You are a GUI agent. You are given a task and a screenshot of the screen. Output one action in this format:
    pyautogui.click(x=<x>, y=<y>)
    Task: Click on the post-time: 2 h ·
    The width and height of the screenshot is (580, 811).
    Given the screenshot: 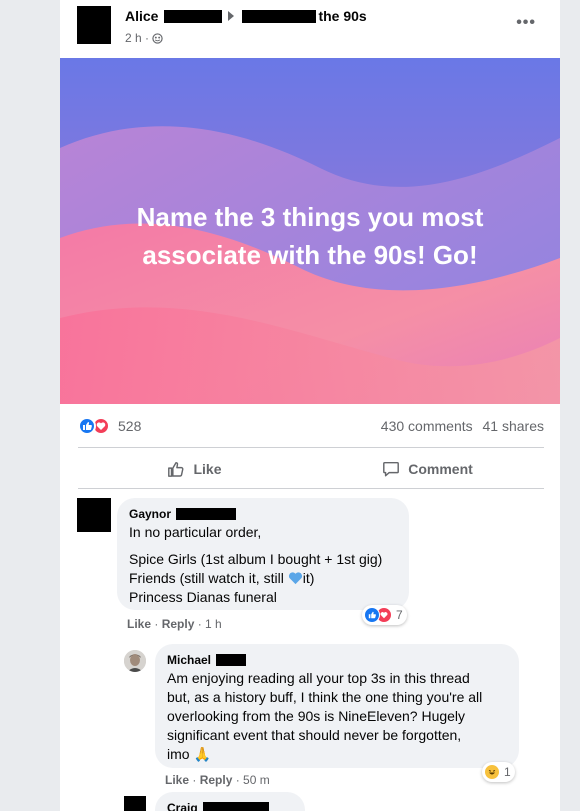 What is the action you would take?
    pyautogui.click(x=137, y=38)
    